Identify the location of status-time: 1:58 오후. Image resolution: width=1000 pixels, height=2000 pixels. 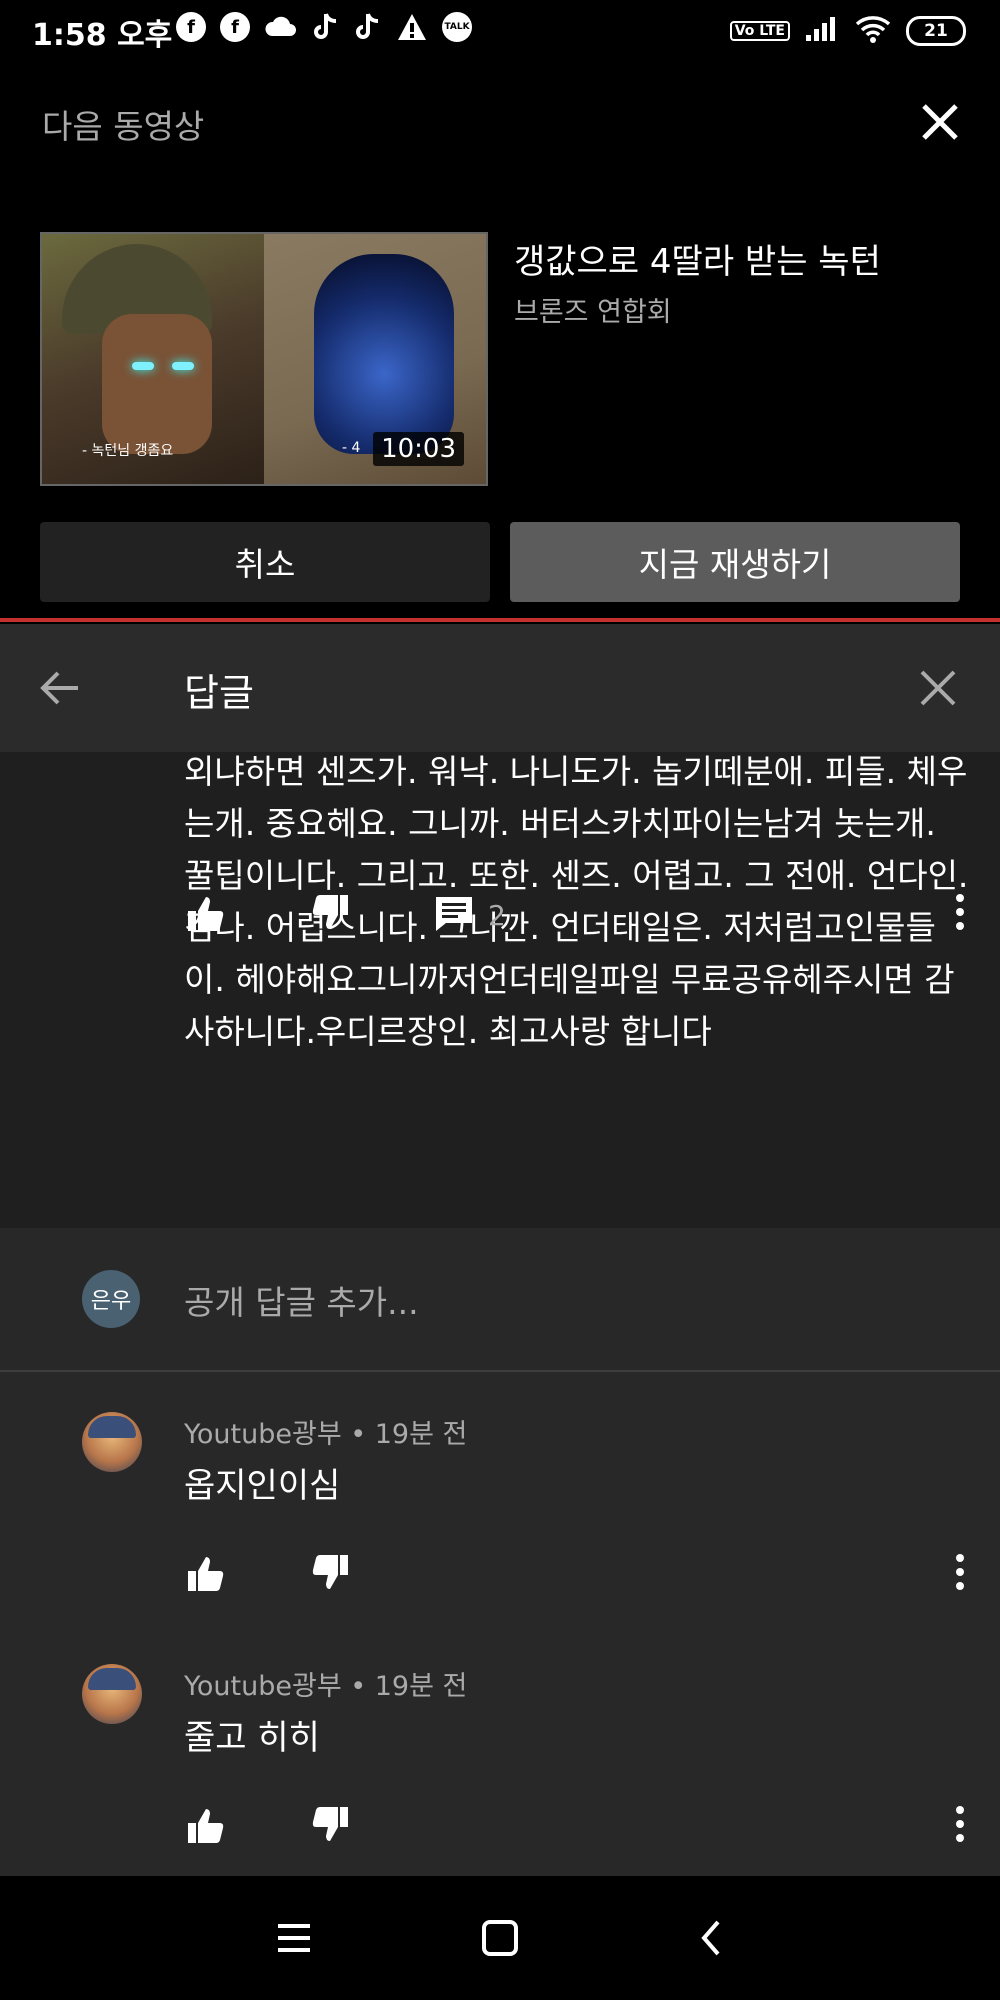
(102, 35).